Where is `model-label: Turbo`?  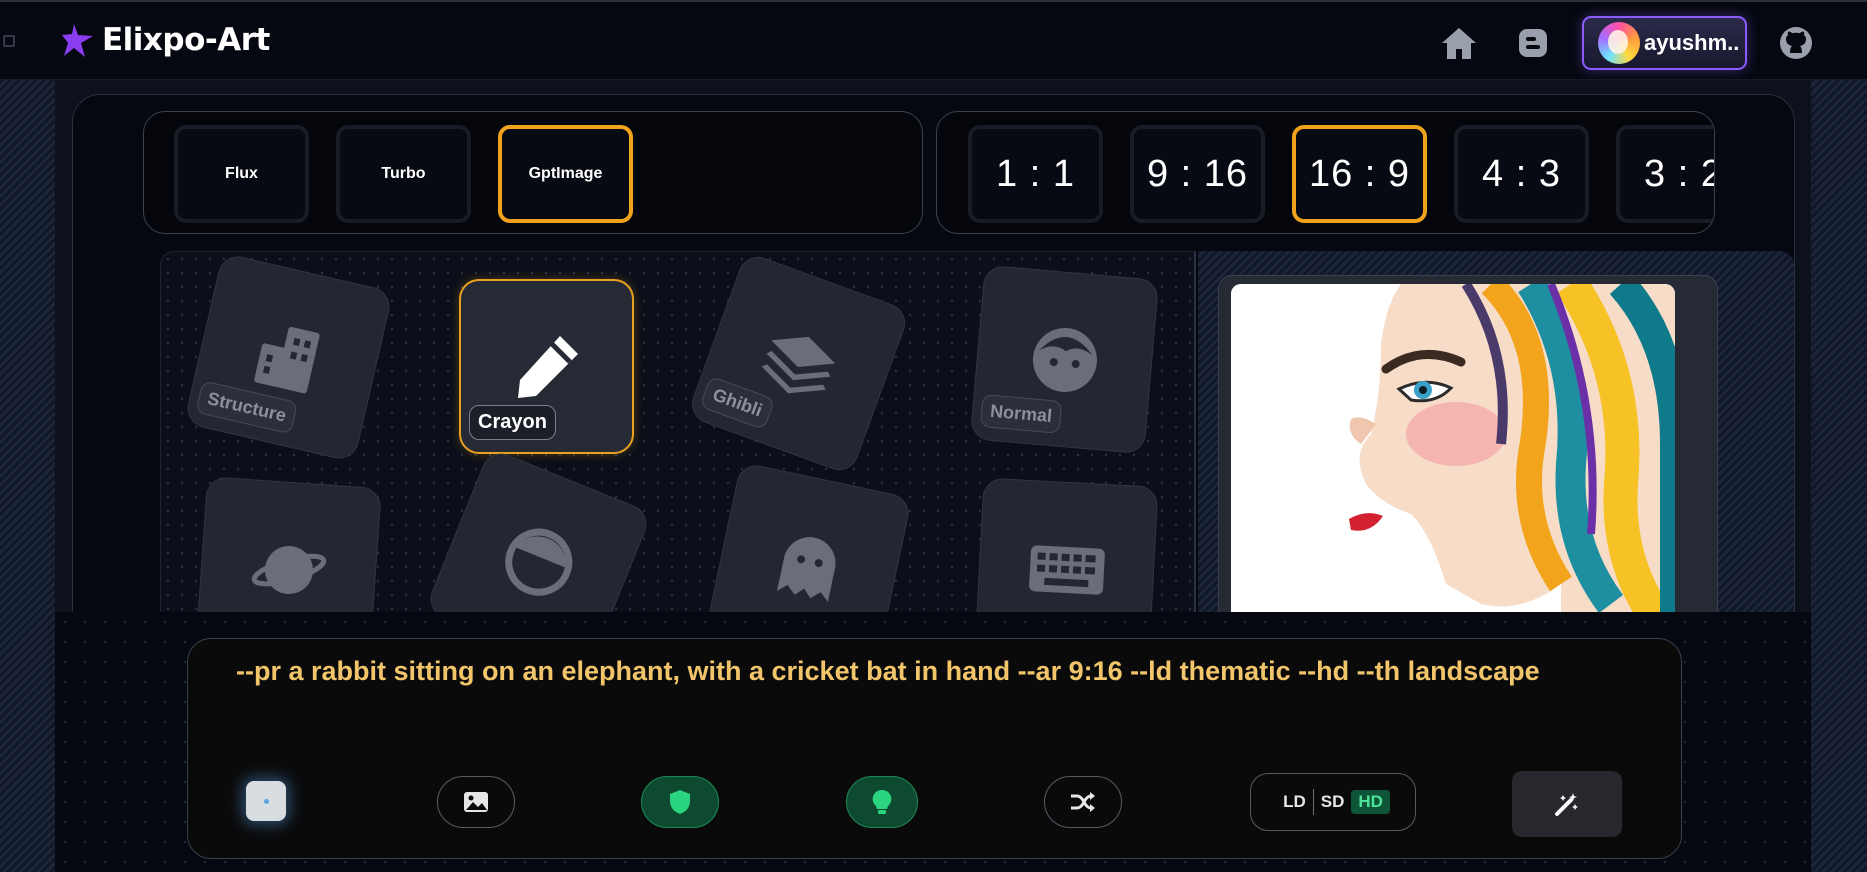 model-label: Turbo is located at coordinates (403, 173).